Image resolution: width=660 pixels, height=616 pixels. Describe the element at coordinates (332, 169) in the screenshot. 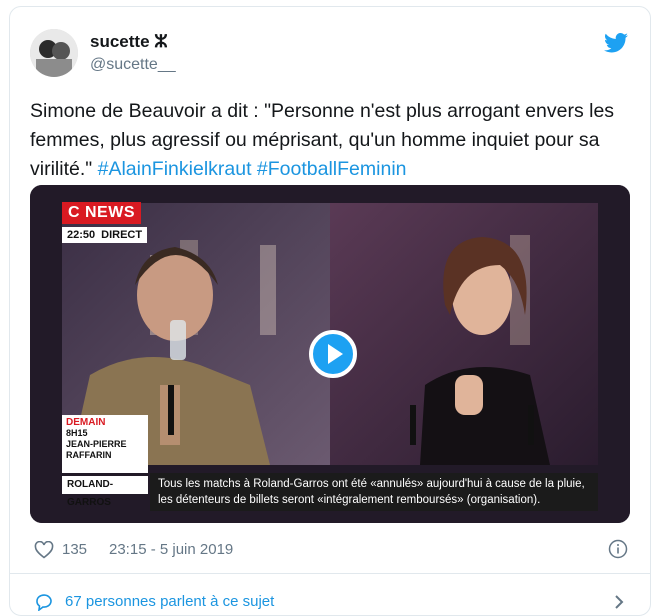

I see `hashtag-link: #FootballFeminin` at that location.